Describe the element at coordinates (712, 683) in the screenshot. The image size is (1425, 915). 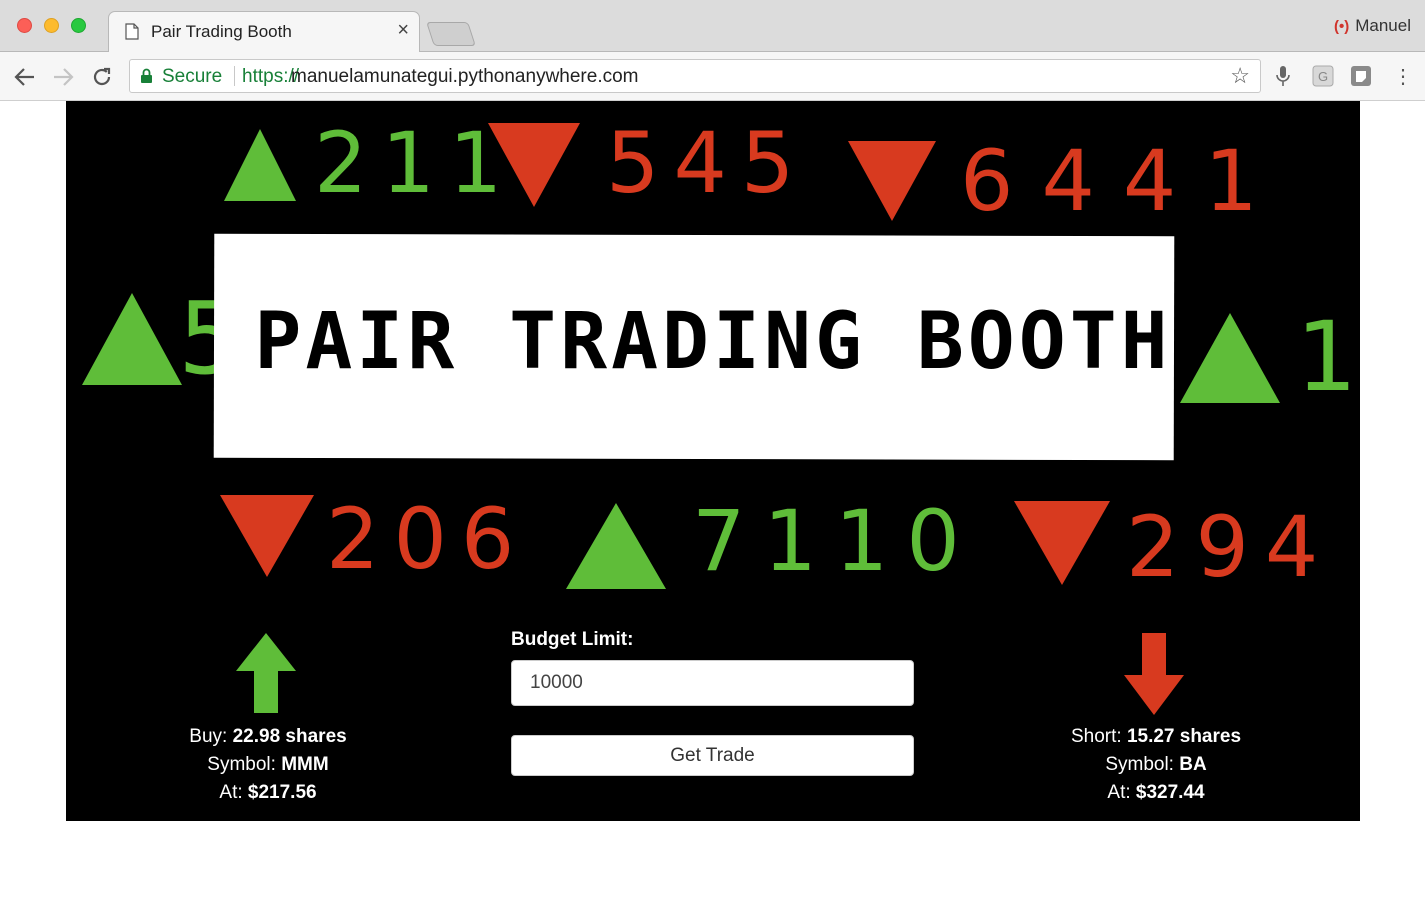
I see `budget-limit-input` at that location.